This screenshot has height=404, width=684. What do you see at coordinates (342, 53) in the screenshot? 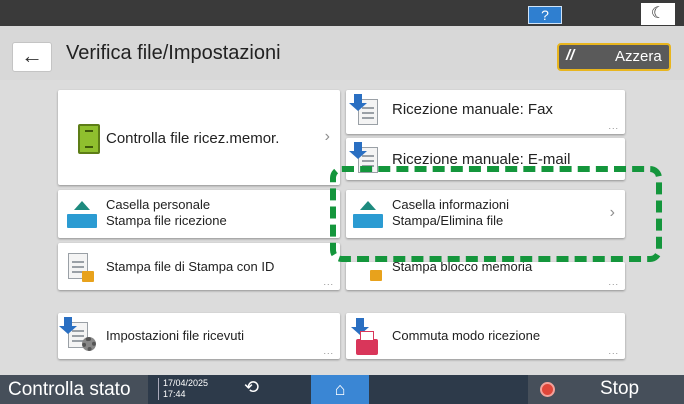
I see `page-header: ← Verifica file/Impostazioni // Azzera` at bounding box center [342, 53].